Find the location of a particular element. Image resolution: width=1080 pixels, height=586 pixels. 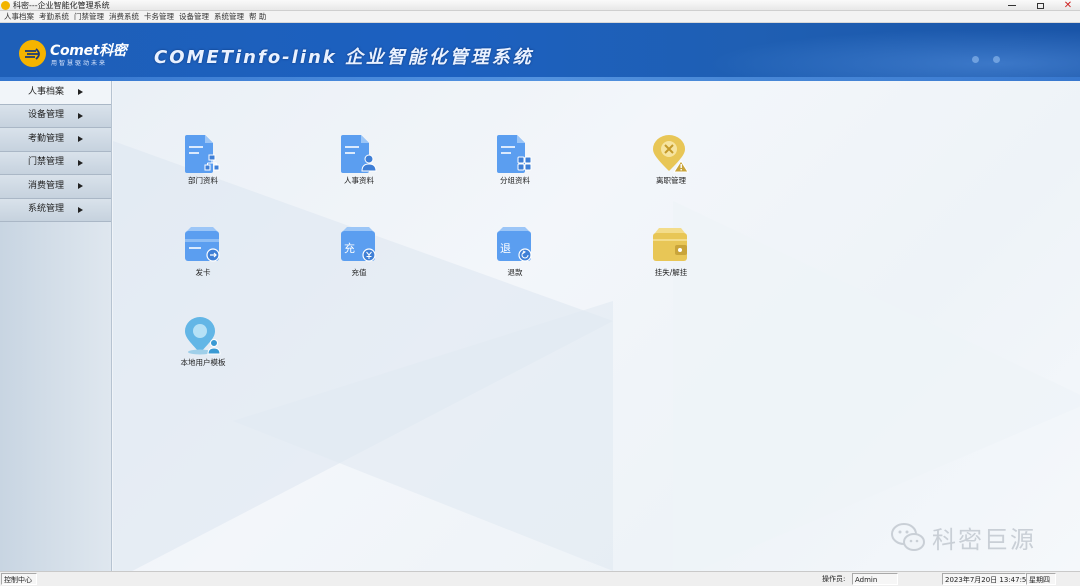

report-loss-wallet-icon is located at coordinates (671, 246).